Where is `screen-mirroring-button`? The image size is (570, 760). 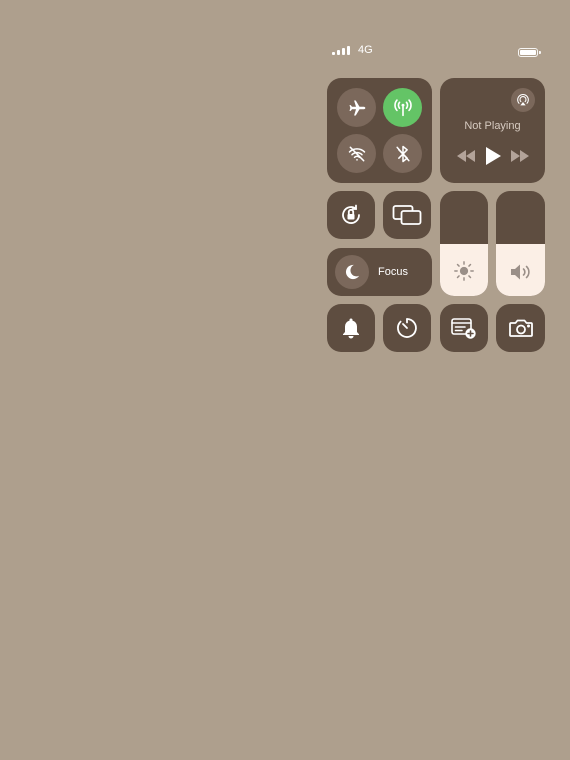
screen-mirroring-button is located at coordinates (407, 215).